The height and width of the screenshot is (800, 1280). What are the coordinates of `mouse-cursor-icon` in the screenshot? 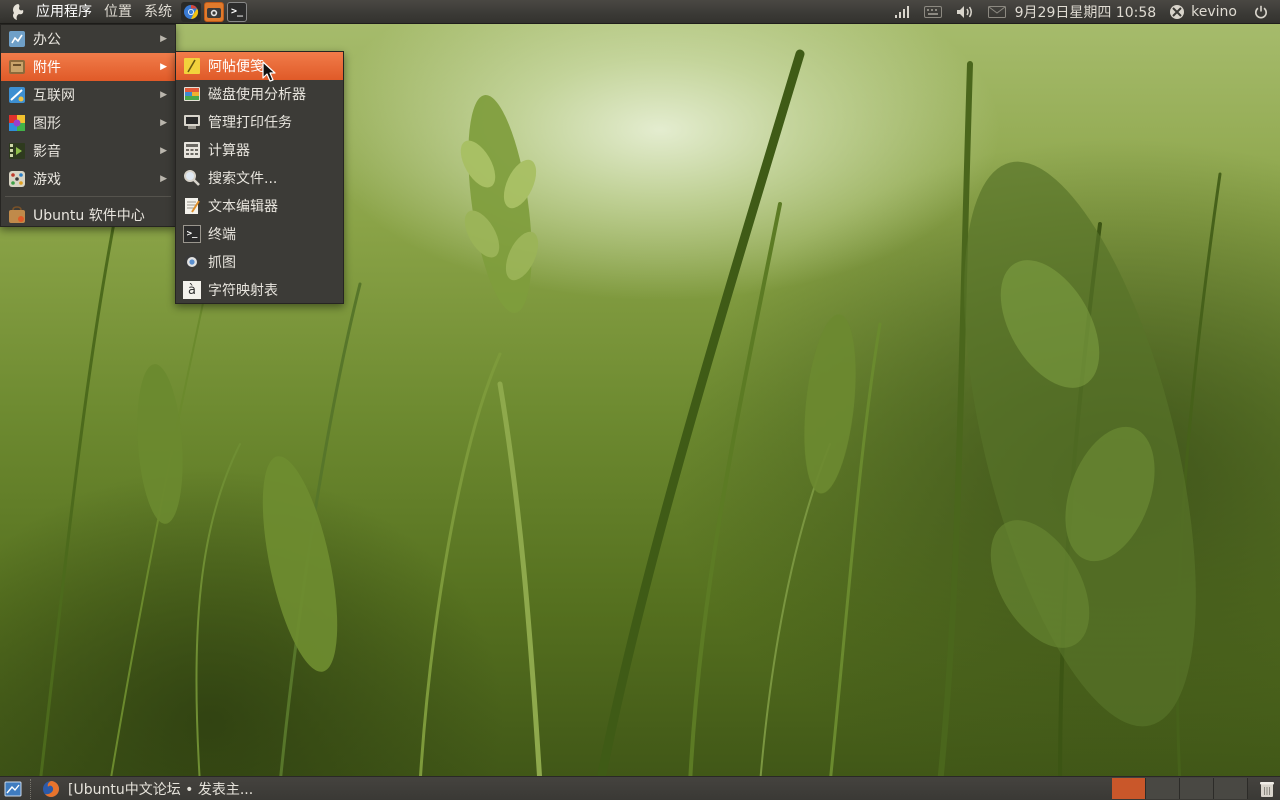 It's located at (269, 71).